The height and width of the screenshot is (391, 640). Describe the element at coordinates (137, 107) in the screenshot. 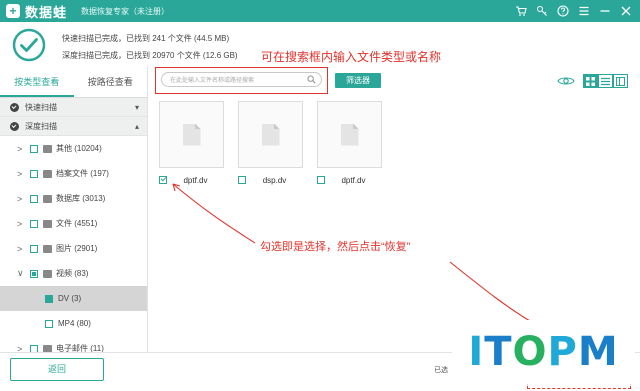

I see `chevron-down-icon: ▾` at that location.